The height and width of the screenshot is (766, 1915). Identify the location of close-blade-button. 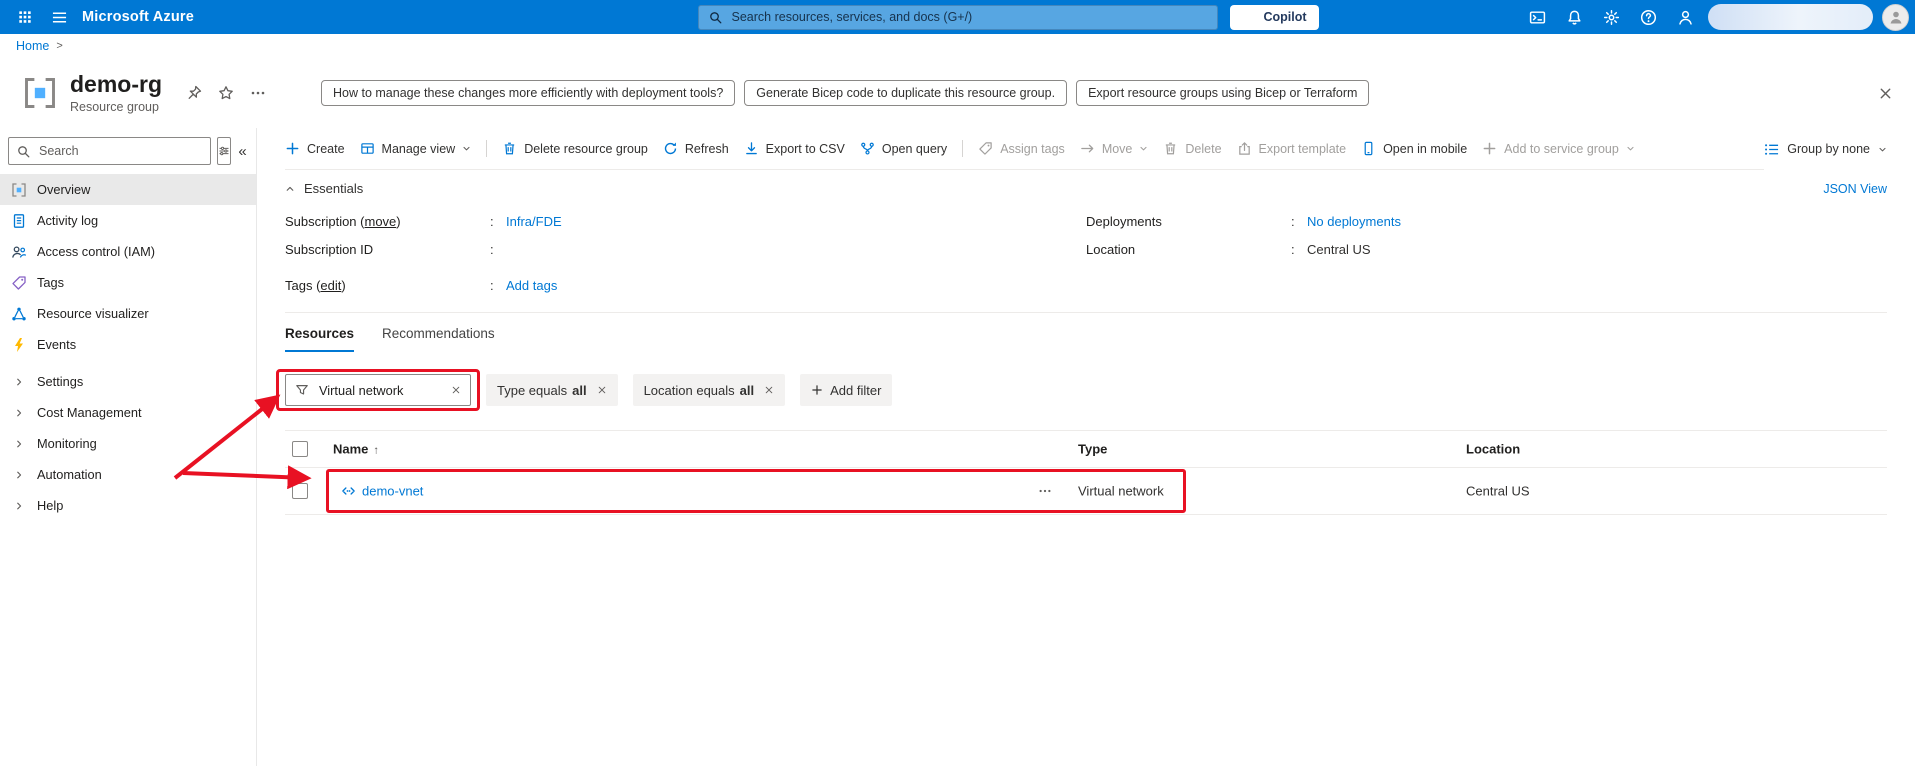
(1885, 93).